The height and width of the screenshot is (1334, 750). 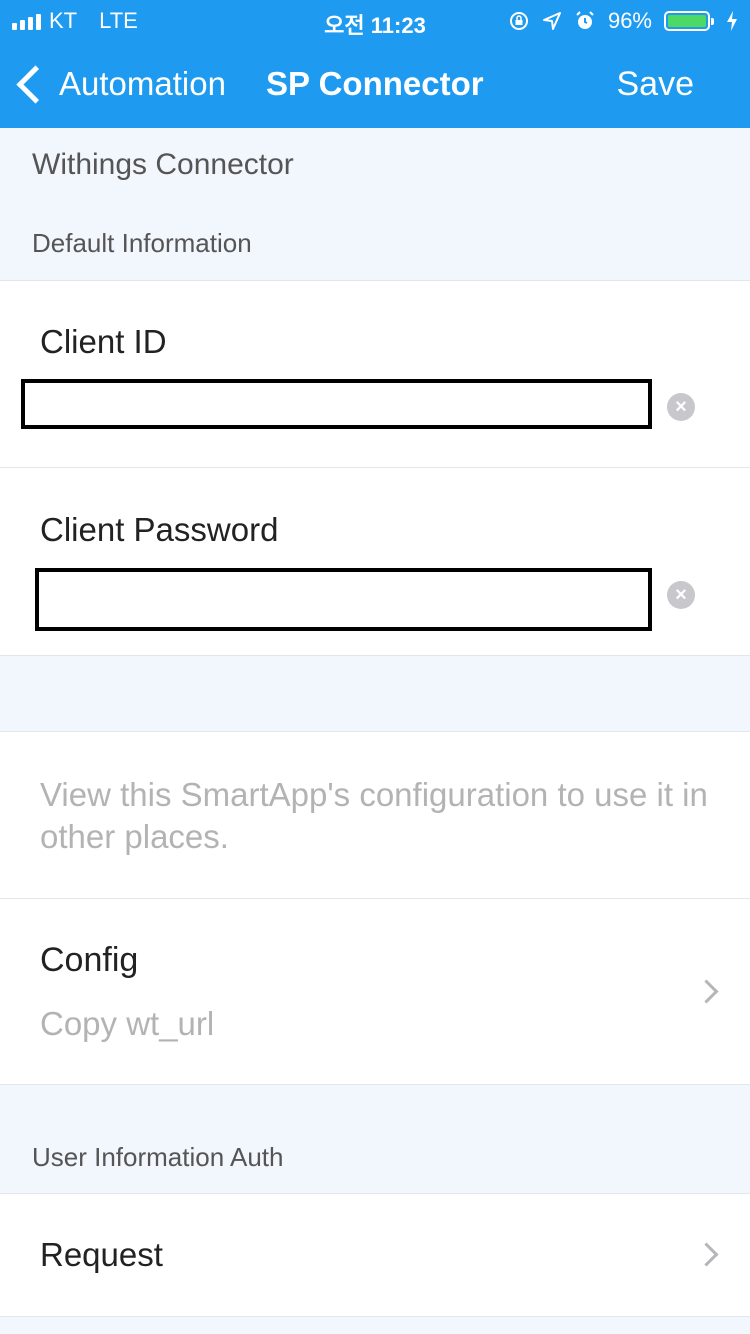 I want to click on battery-icon, so click(x=689, y=21).